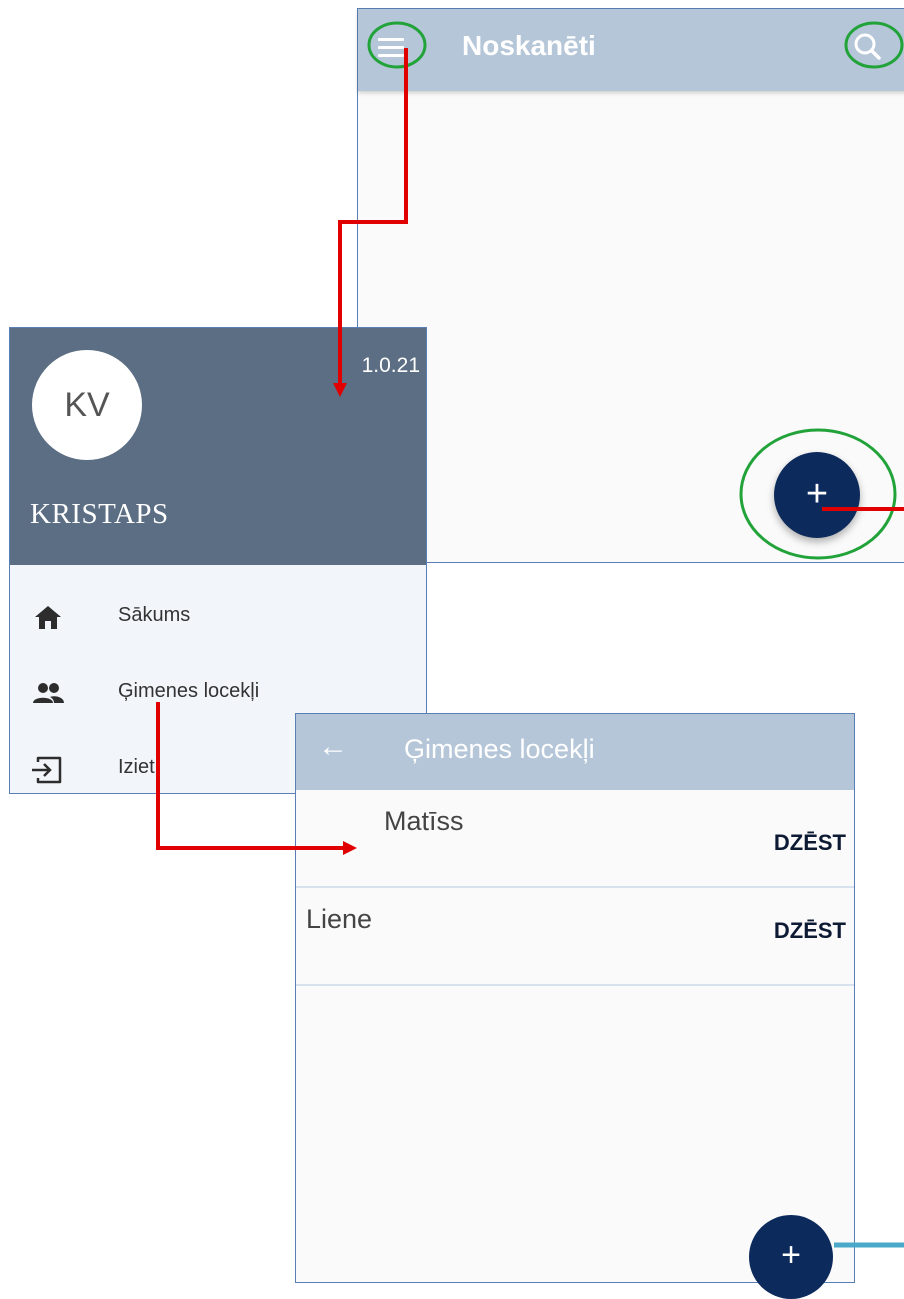  Describe the element at coordinates (250, 776) in the screenshot. I see `family-to-screen-arrow` at that location.